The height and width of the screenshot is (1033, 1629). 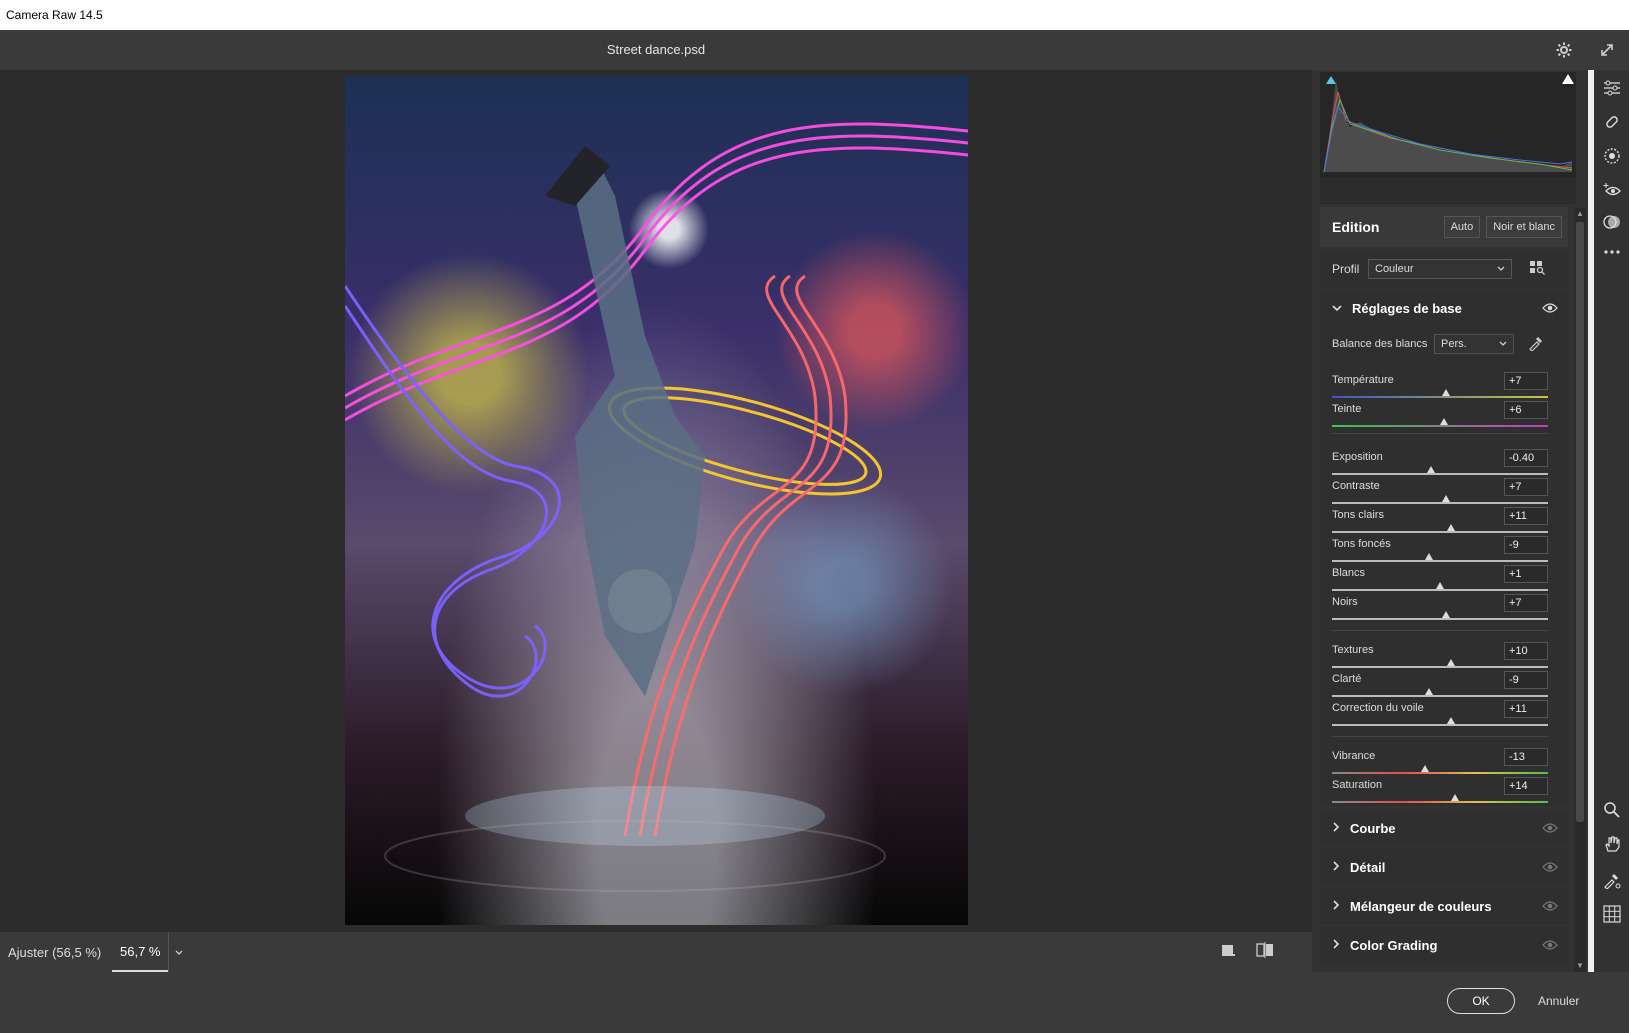 What do you see at coordinates (1612, 252) in the screenshot?
I see `more-icon` at bounding box center [1612, 252].